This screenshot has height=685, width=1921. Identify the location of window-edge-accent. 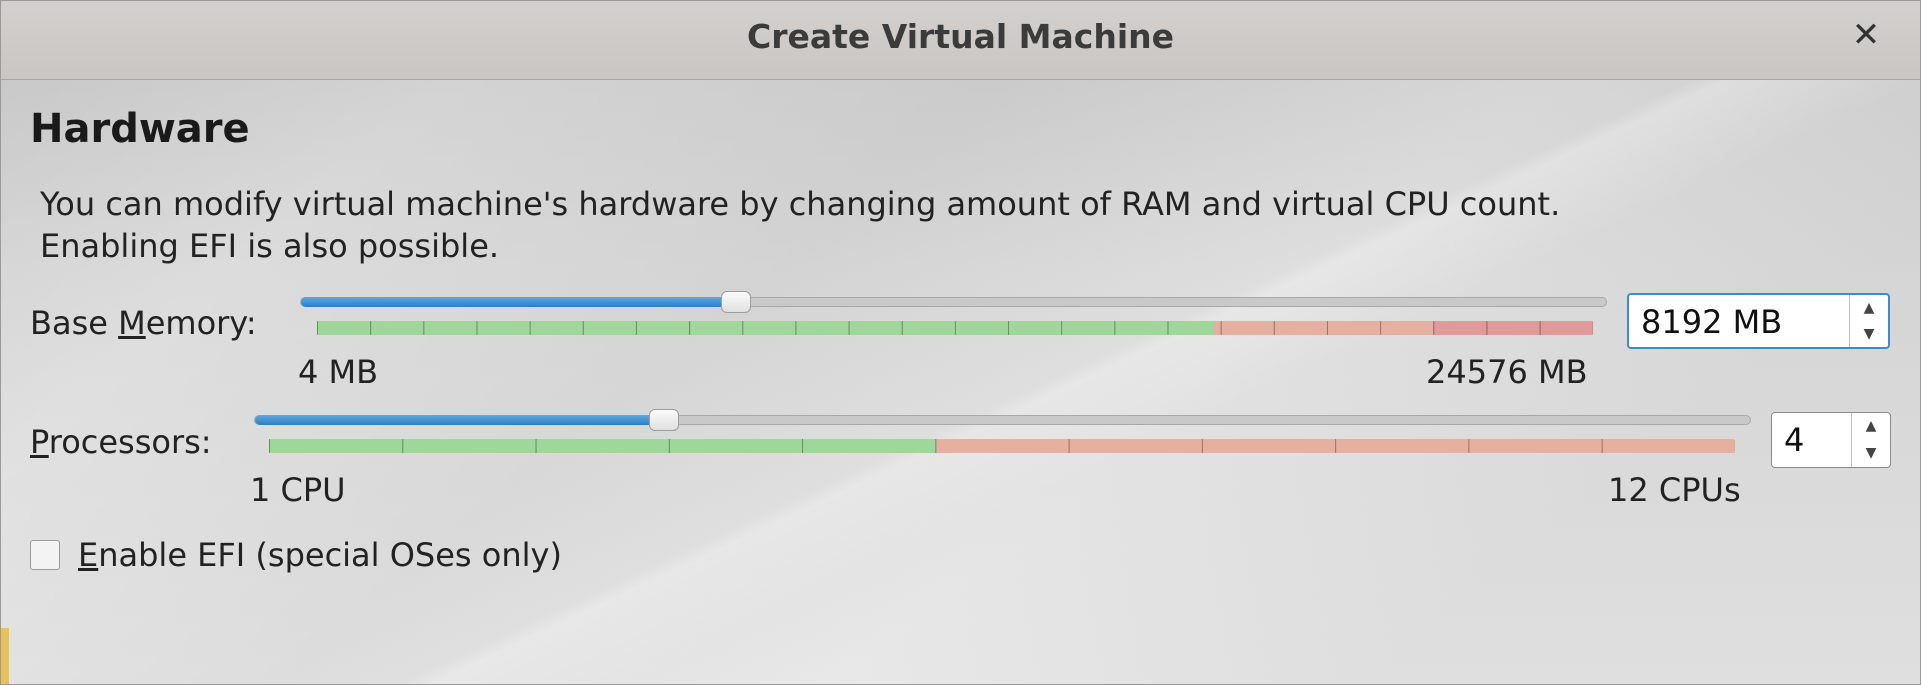
(5, 656).